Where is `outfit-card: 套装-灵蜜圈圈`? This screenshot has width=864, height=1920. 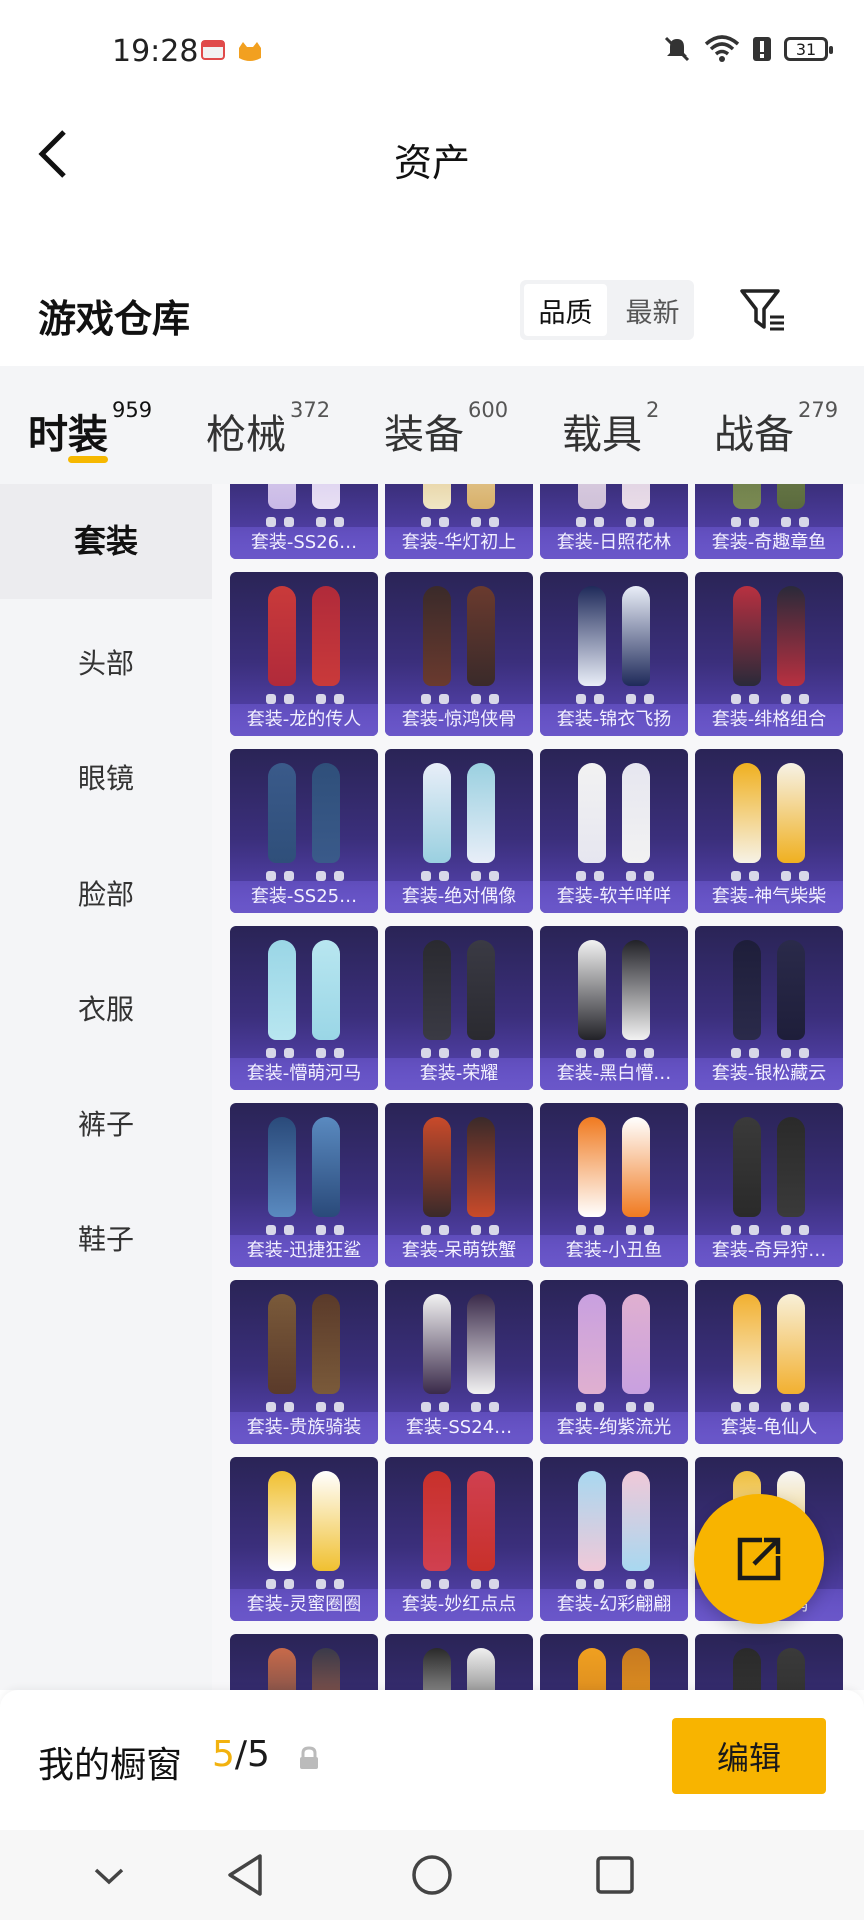
outfit-card: 套装-灵蜜圈圈 is located at coordinates (304, 1539).